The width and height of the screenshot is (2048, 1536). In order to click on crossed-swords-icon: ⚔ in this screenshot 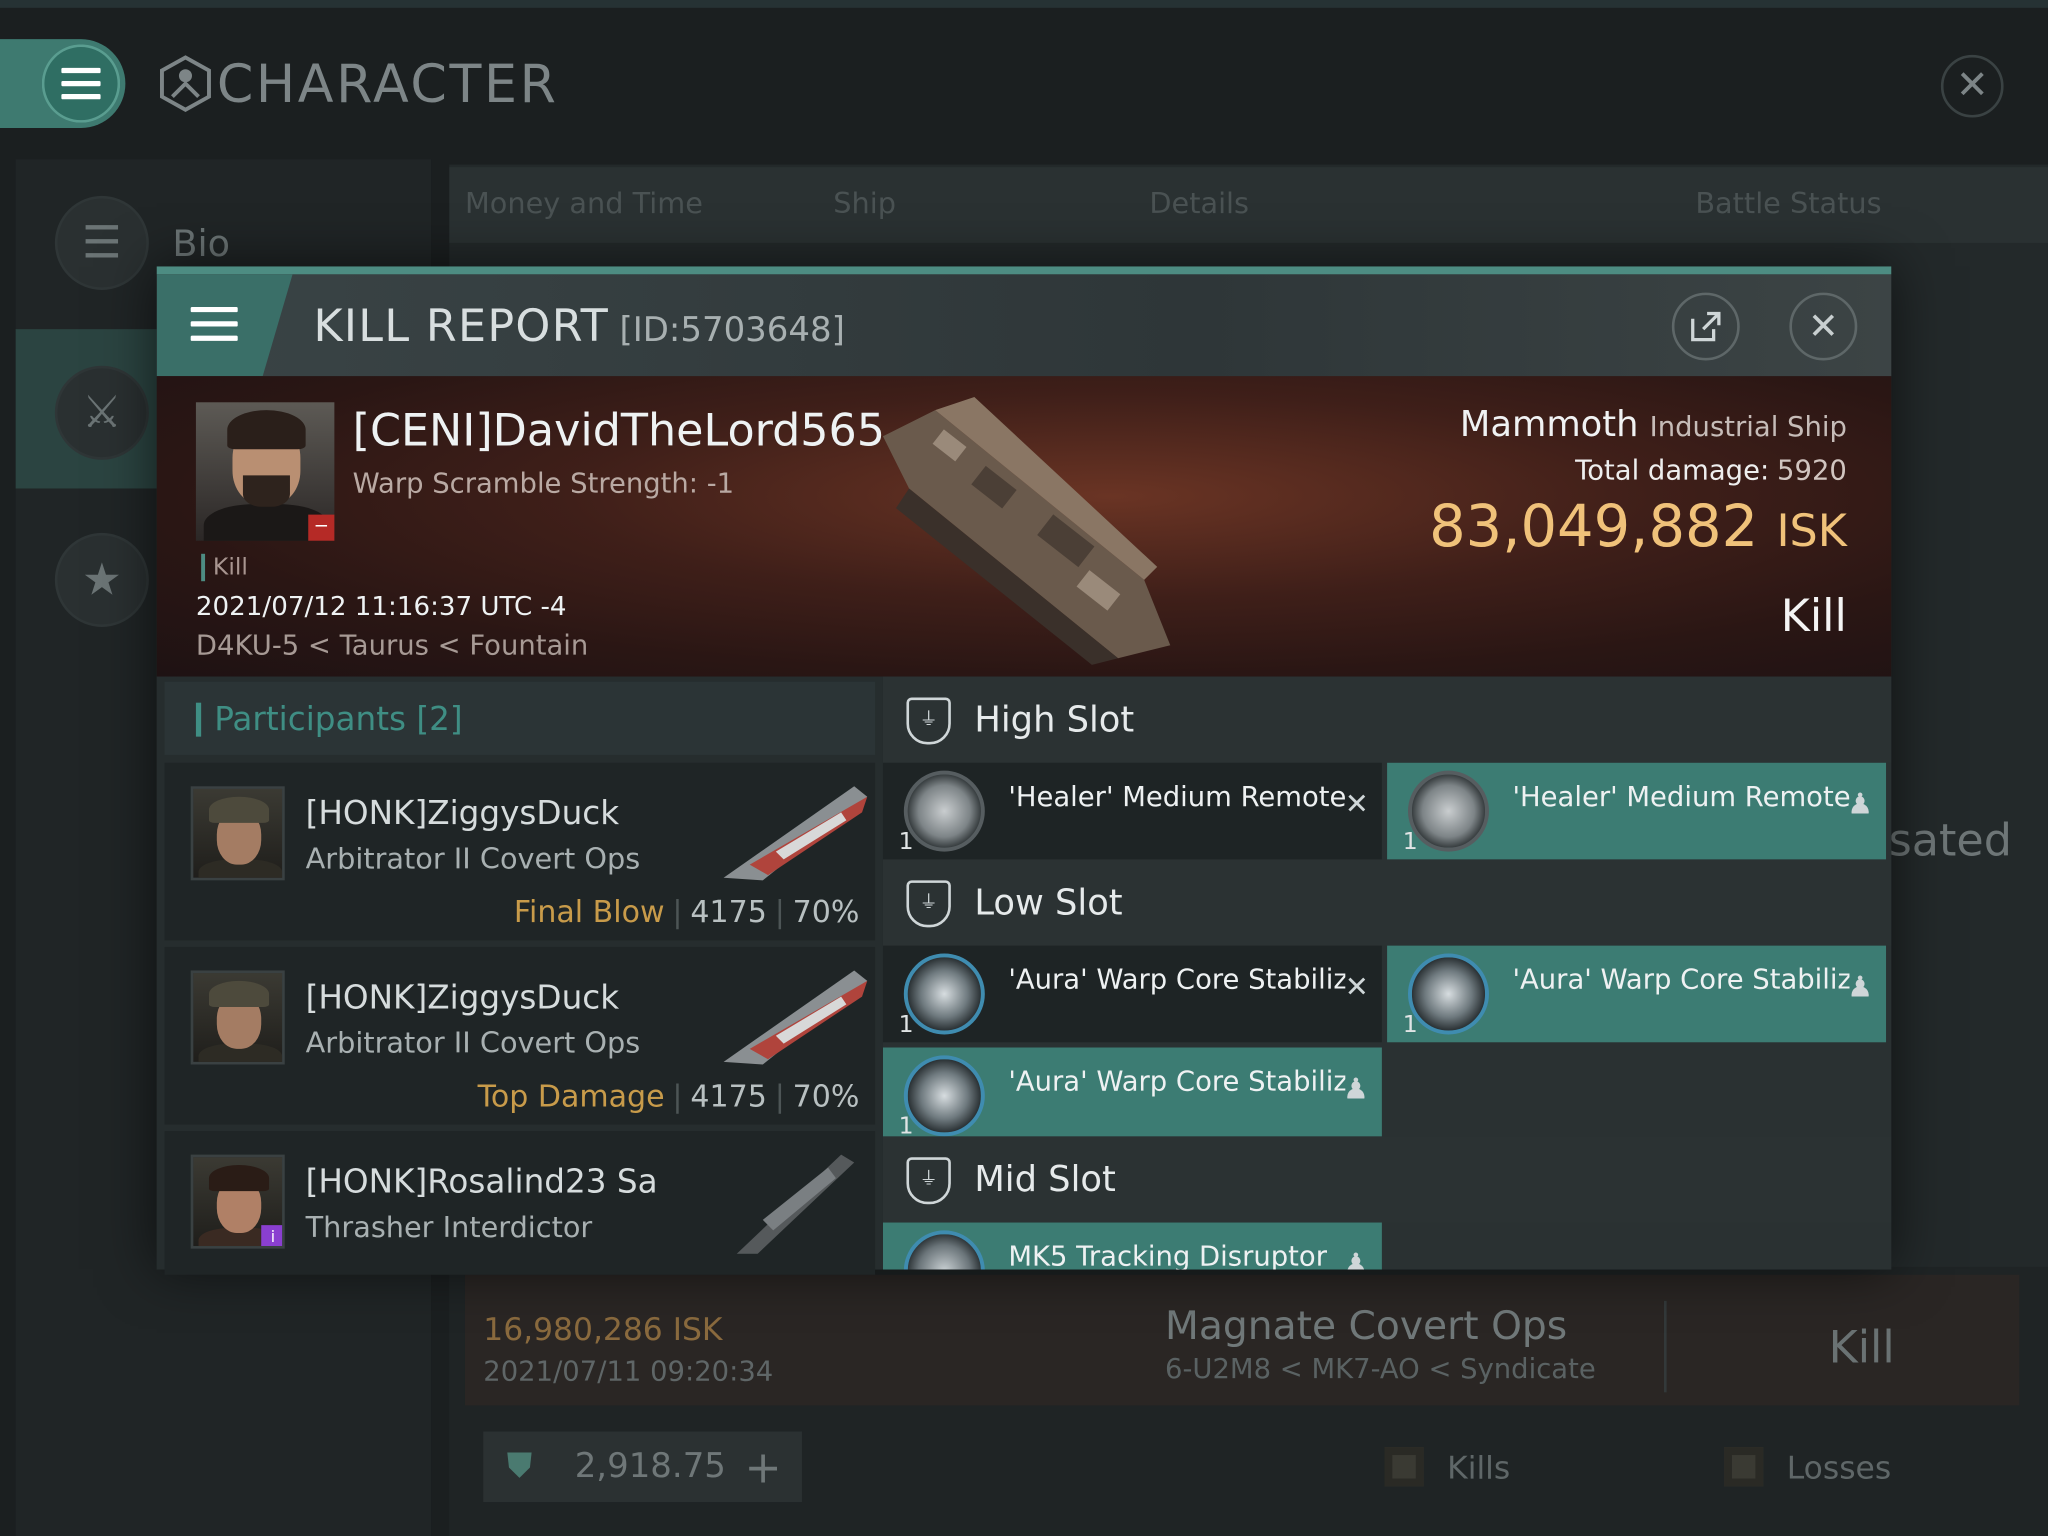, I will do `click(101, 412)`.